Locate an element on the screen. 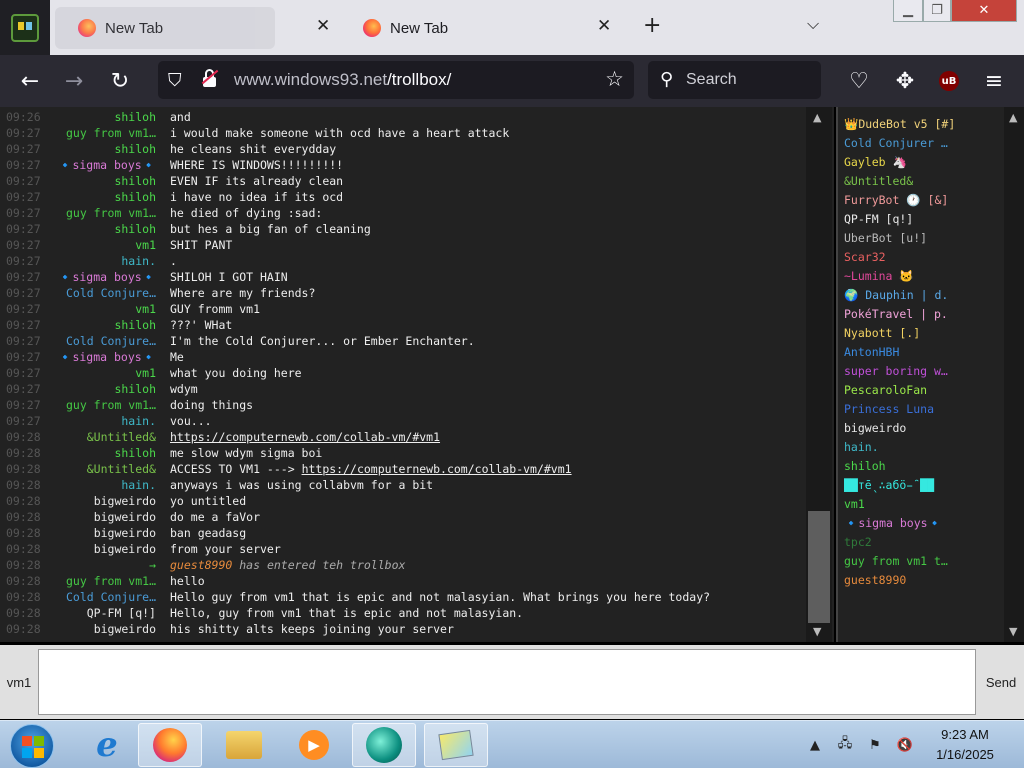 Image resolution: width=1024 pixels, height=768 pixels. url-text: www.windows93.net/trollbox/ is located at coordinates (342, 80).